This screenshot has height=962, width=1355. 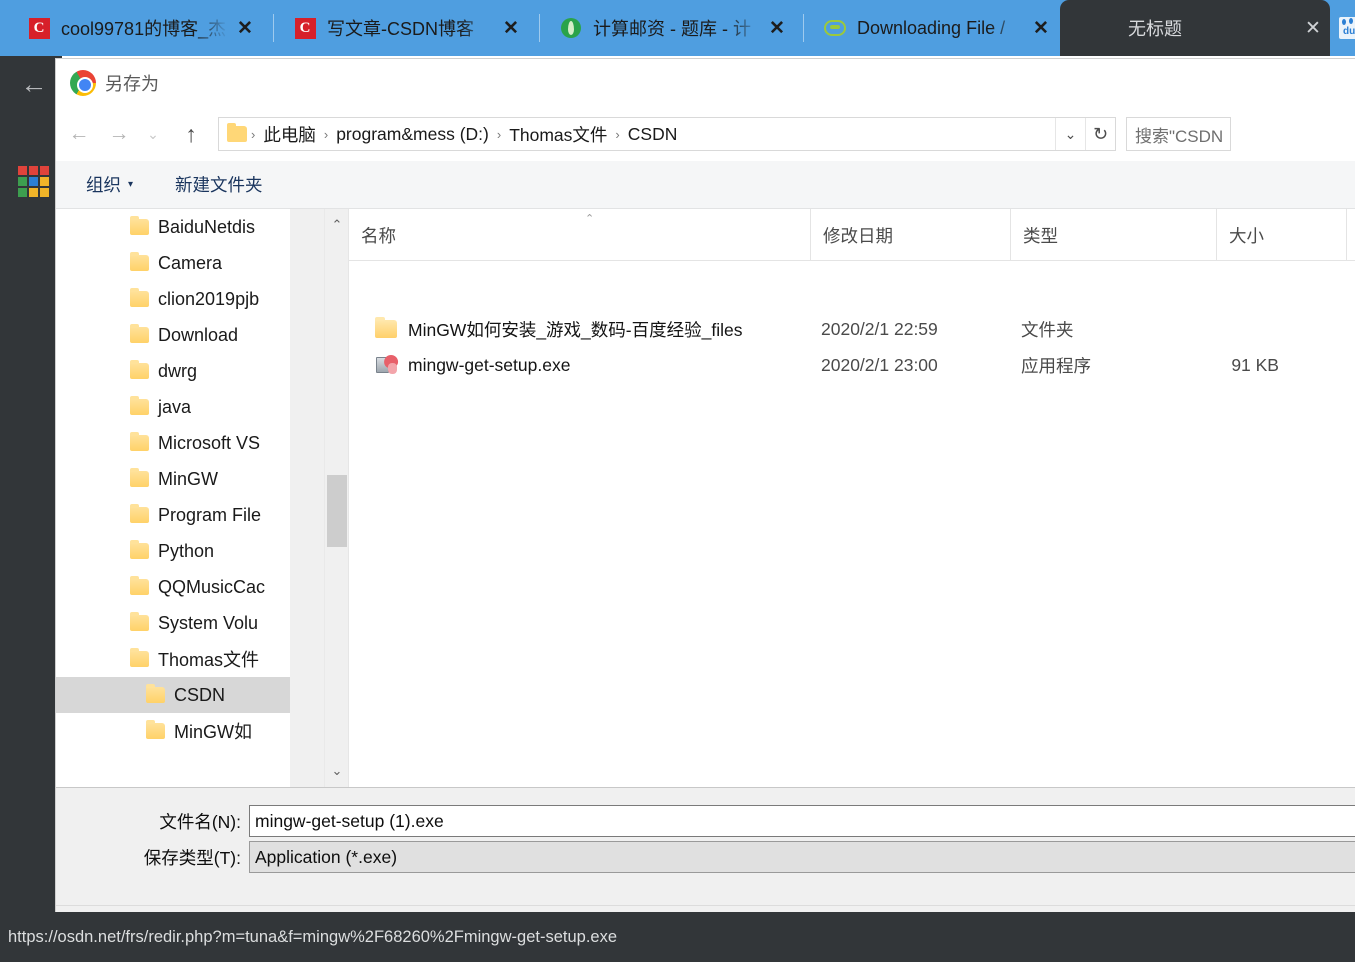 What do you see at coordinates (210, 514) in the screenshot?
I see `tree-item-label: Program File` at bounding box center [210, 514].